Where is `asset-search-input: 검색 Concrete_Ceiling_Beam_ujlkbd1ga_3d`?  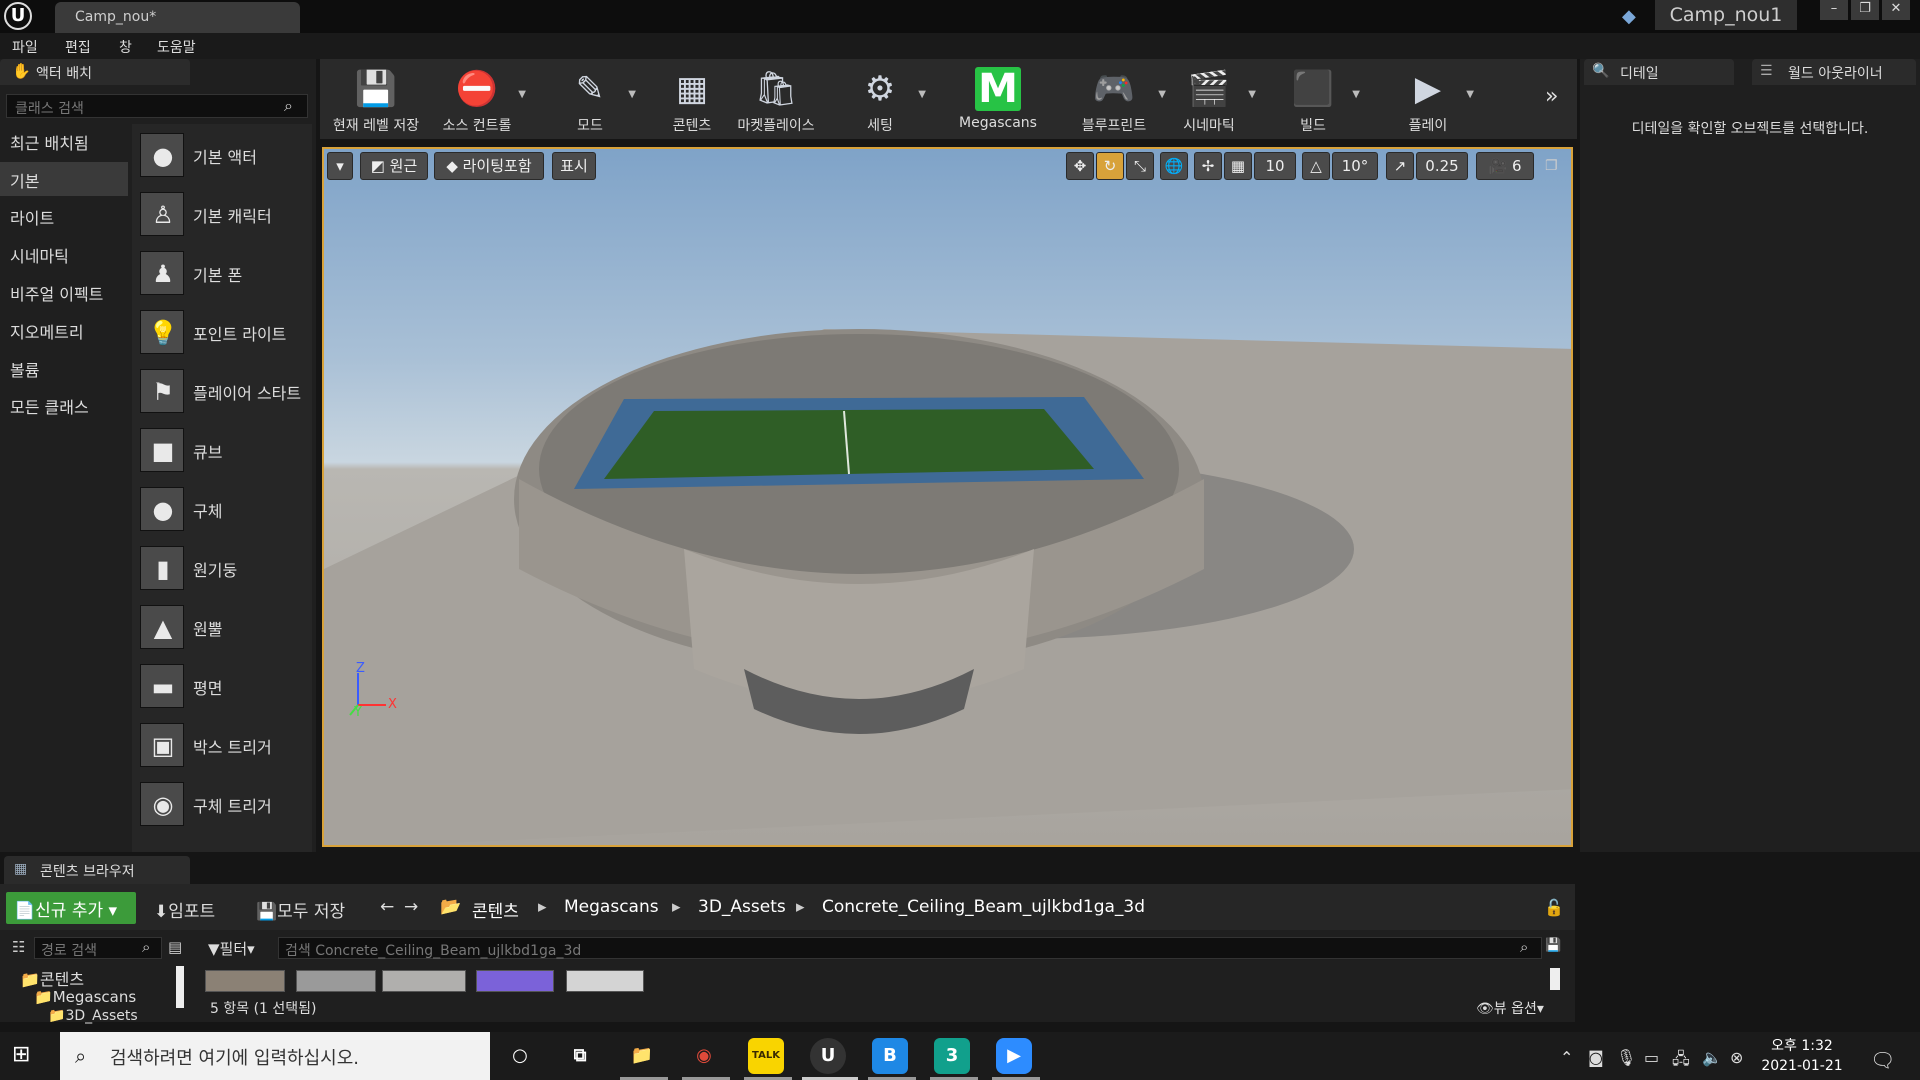 asset-search-input: 검색 Concrete_Ceiling_Beam_ujlkbd1ga_3d is located at coordinates (910, 948).